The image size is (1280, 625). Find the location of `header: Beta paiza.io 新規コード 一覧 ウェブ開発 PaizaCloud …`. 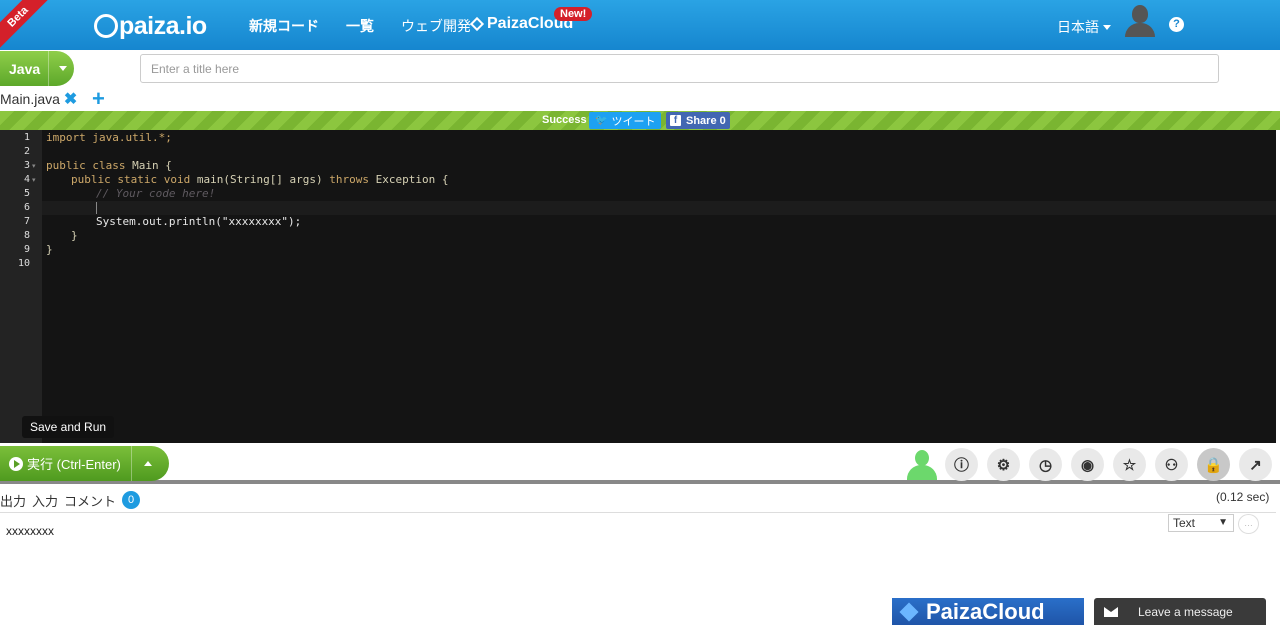

header: Beta paiza.io 新規コード 一覧 ウェブ開発 PaizaCloud … is located at coordinates (640, 26).